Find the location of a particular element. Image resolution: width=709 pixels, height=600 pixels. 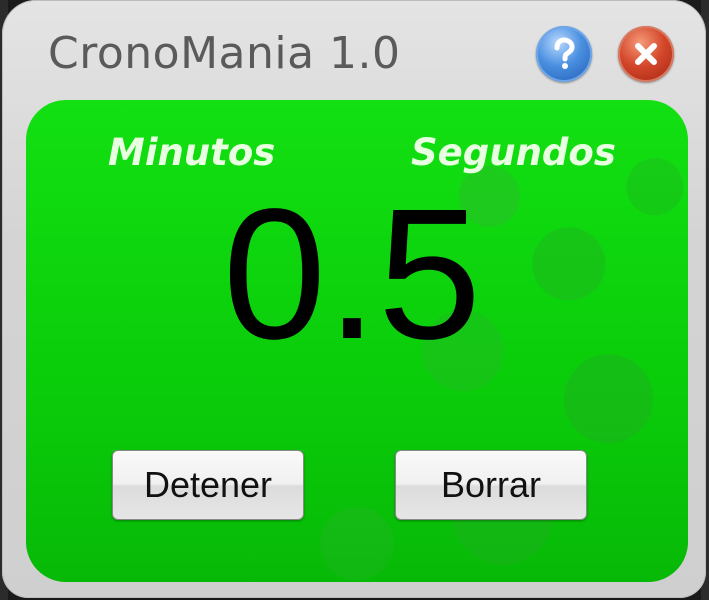

close-x-icon is located at coordinates (646, 54).